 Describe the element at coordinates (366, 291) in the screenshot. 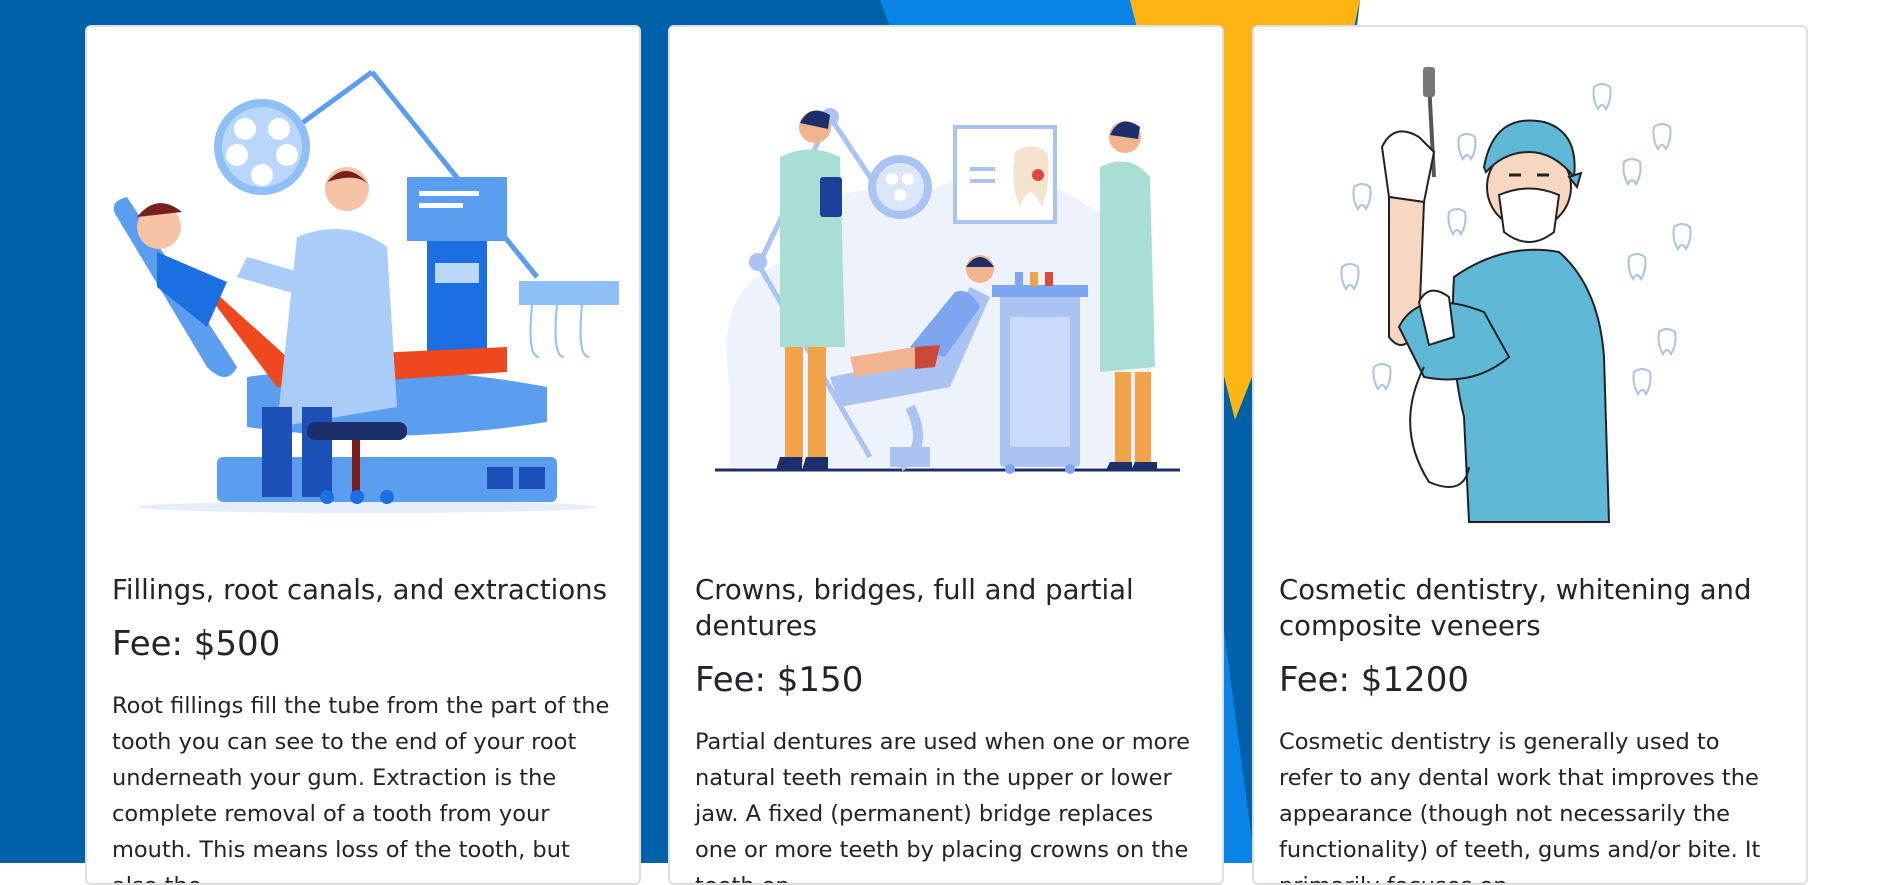

I see `dentist-treating-patient-illustration` at that location.